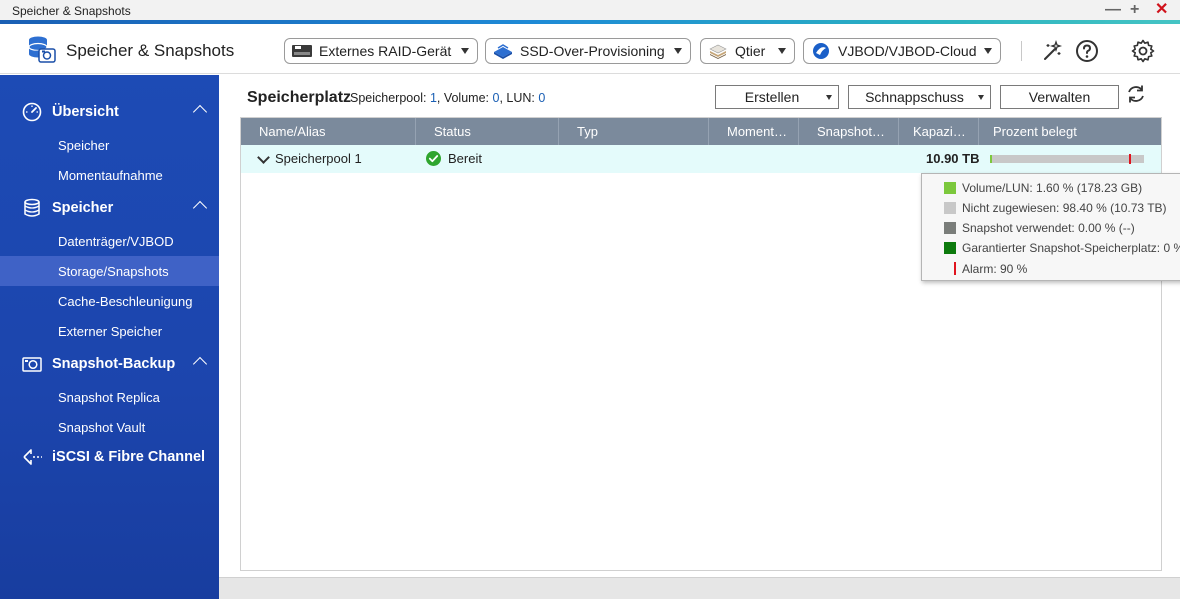 Image resolution: width=1180 pixels, height=599 pixels. I want to click on sidebar-item-cache-beschleunigung: Cache-Beschleunigung, so click(109, 301).